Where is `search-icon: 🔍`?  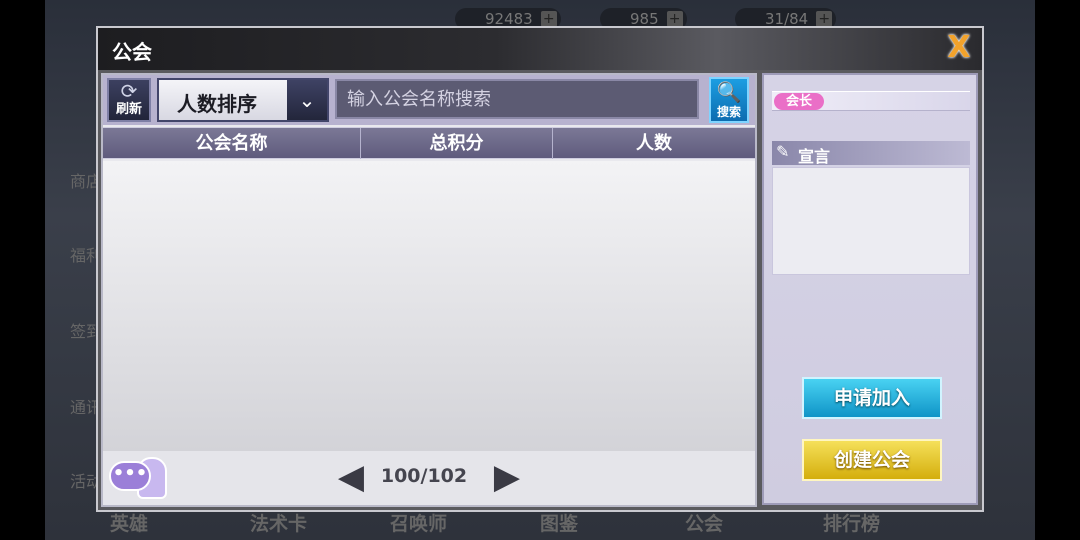
search-icon: 🔍 is located at coordinates (729, 92).